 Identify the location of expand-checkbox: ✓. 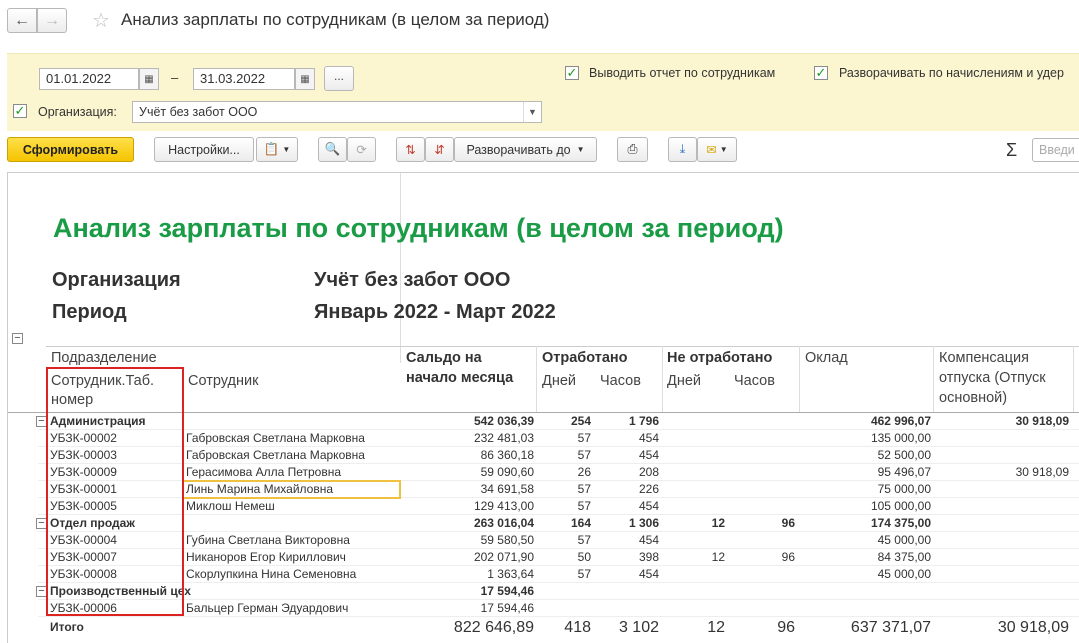
(821, 73).